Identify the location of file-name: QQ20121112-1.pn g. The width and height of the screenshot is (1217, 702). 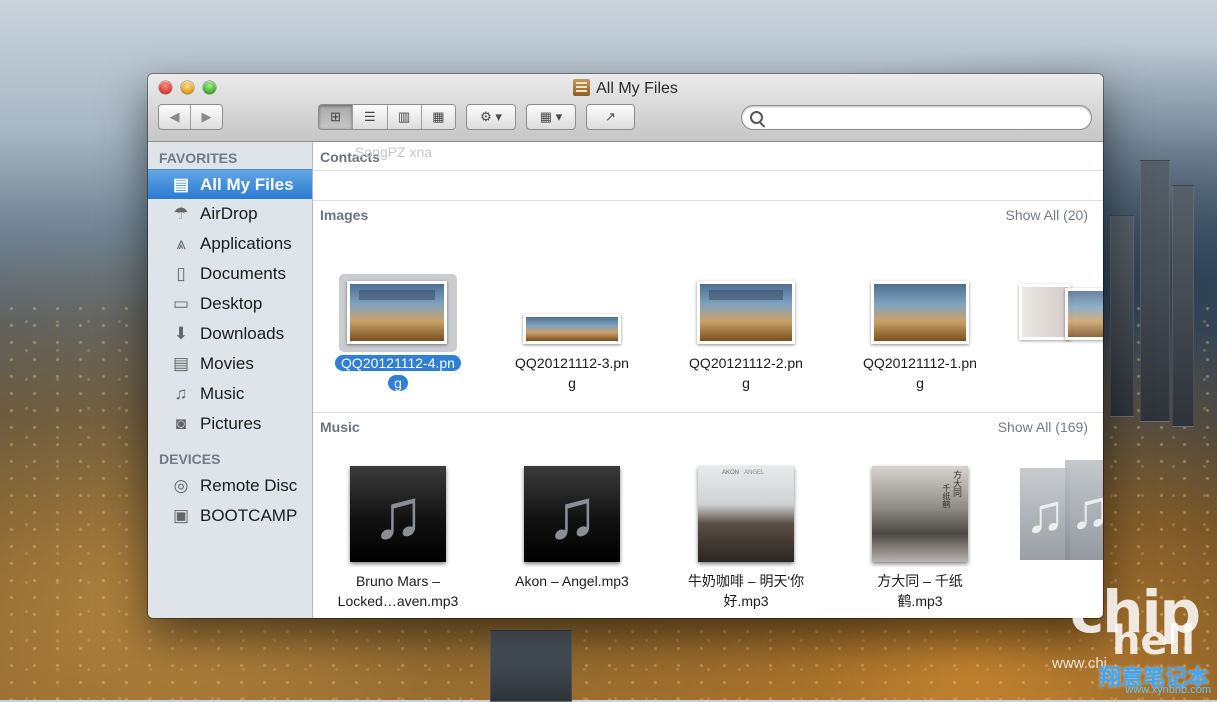
(920, 373).